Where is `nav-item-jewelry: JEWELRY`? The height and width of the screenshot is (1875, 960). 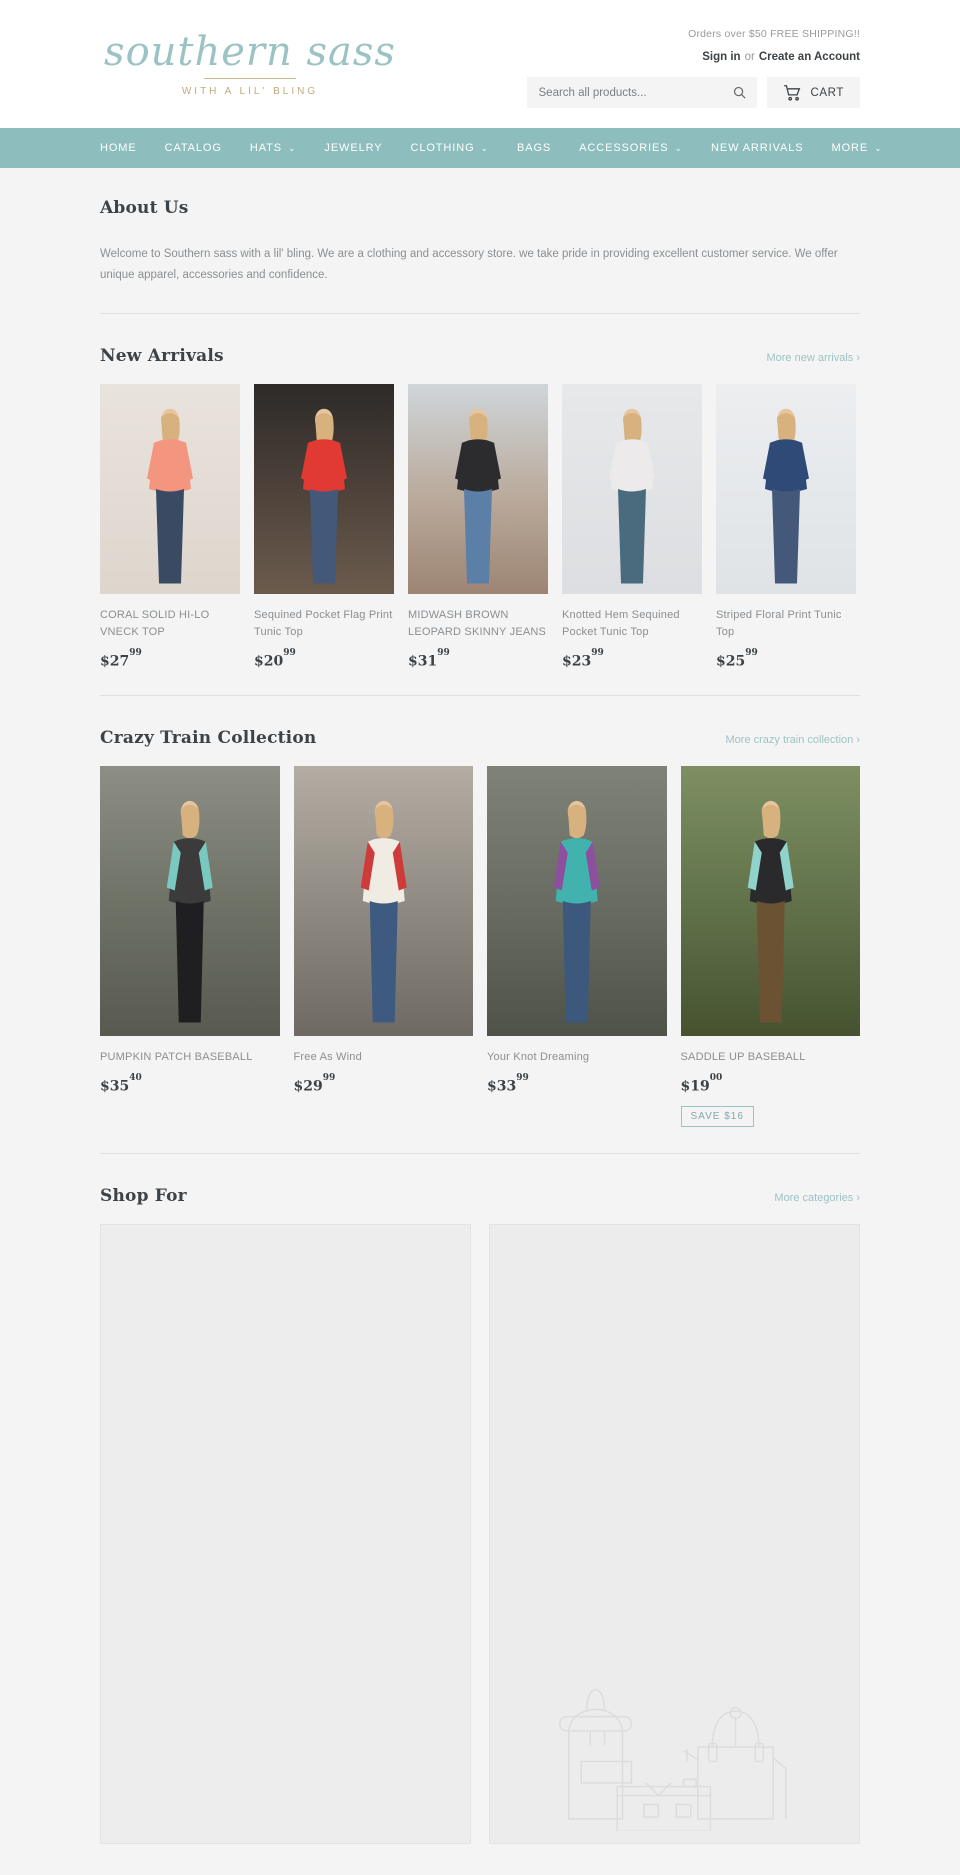 nav-item-jewelry: JEWELRY is located at coordinates (353, 148).